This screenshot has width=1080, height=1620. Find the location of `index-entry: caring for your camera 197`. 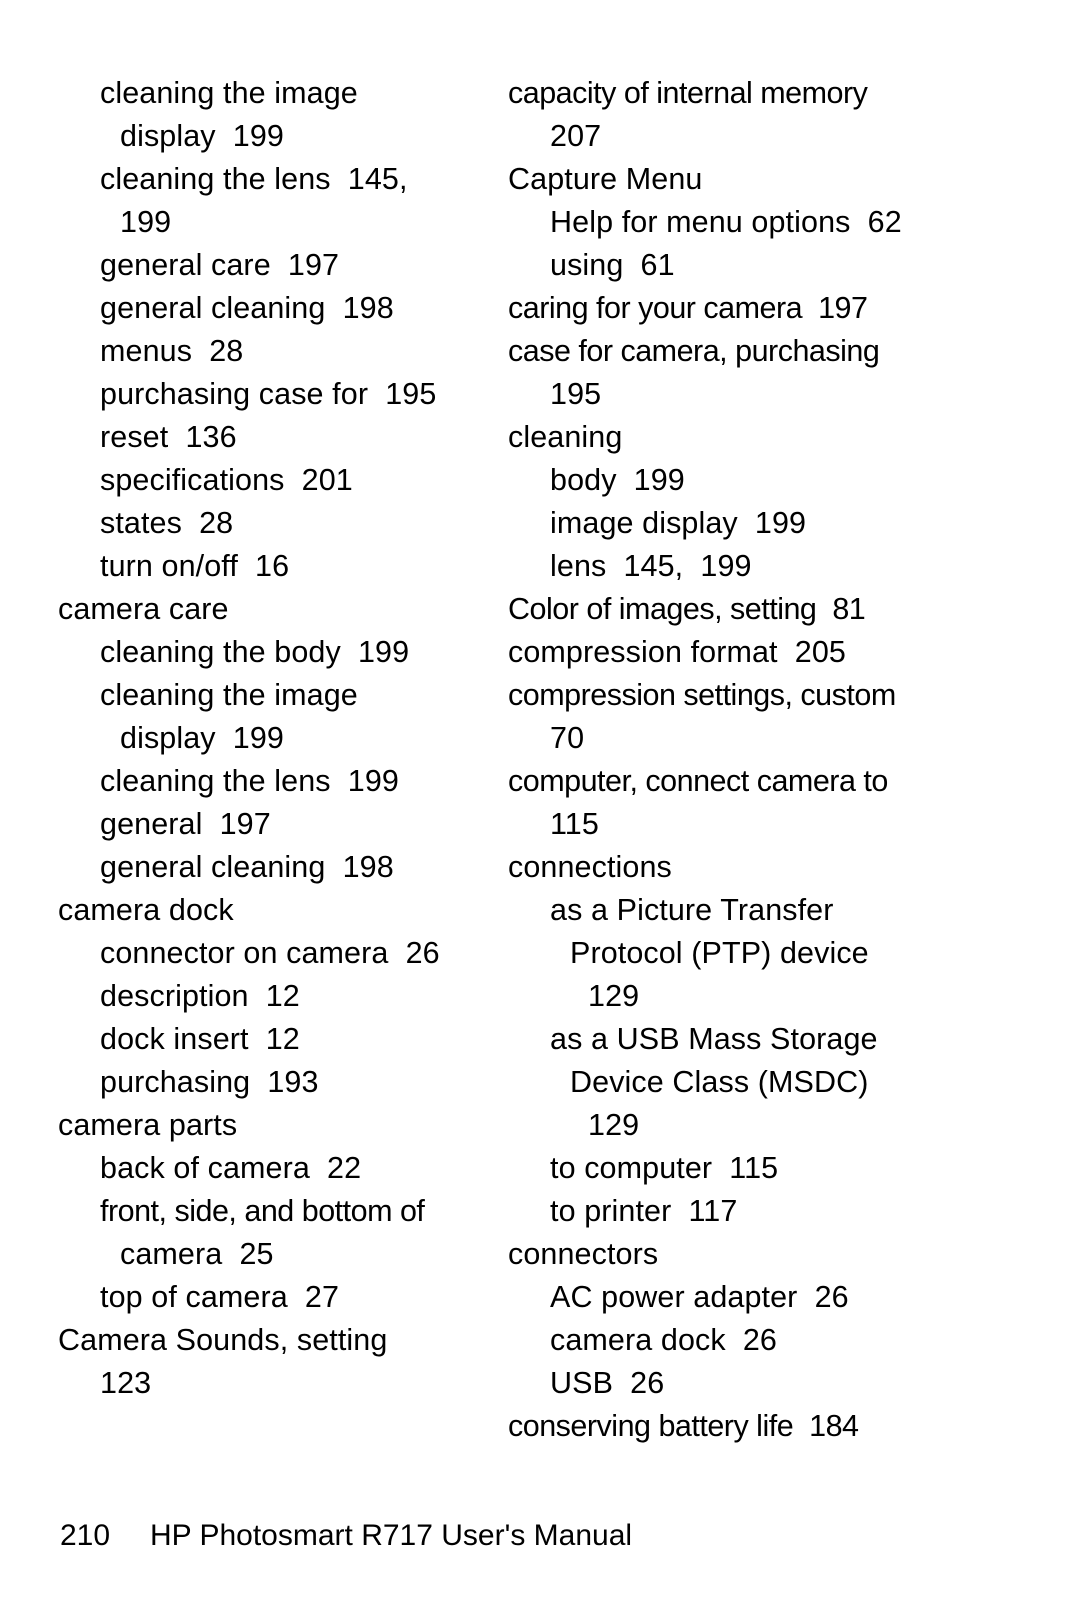

index-entry: caring for your camera 197 is located at coordinates (688, 308).